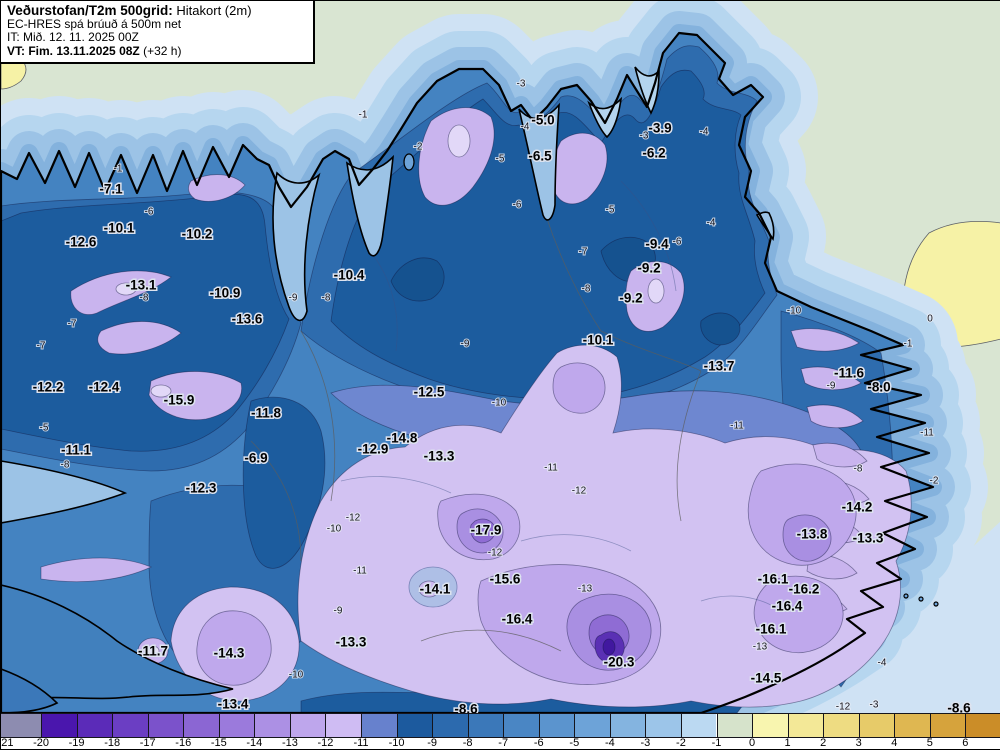 This screenshot has width=1000, height=750. What do you see at coordinates (653, 153) in the screenshot?
I see `temp-label: -6.2` at bounding box center [653, 153].